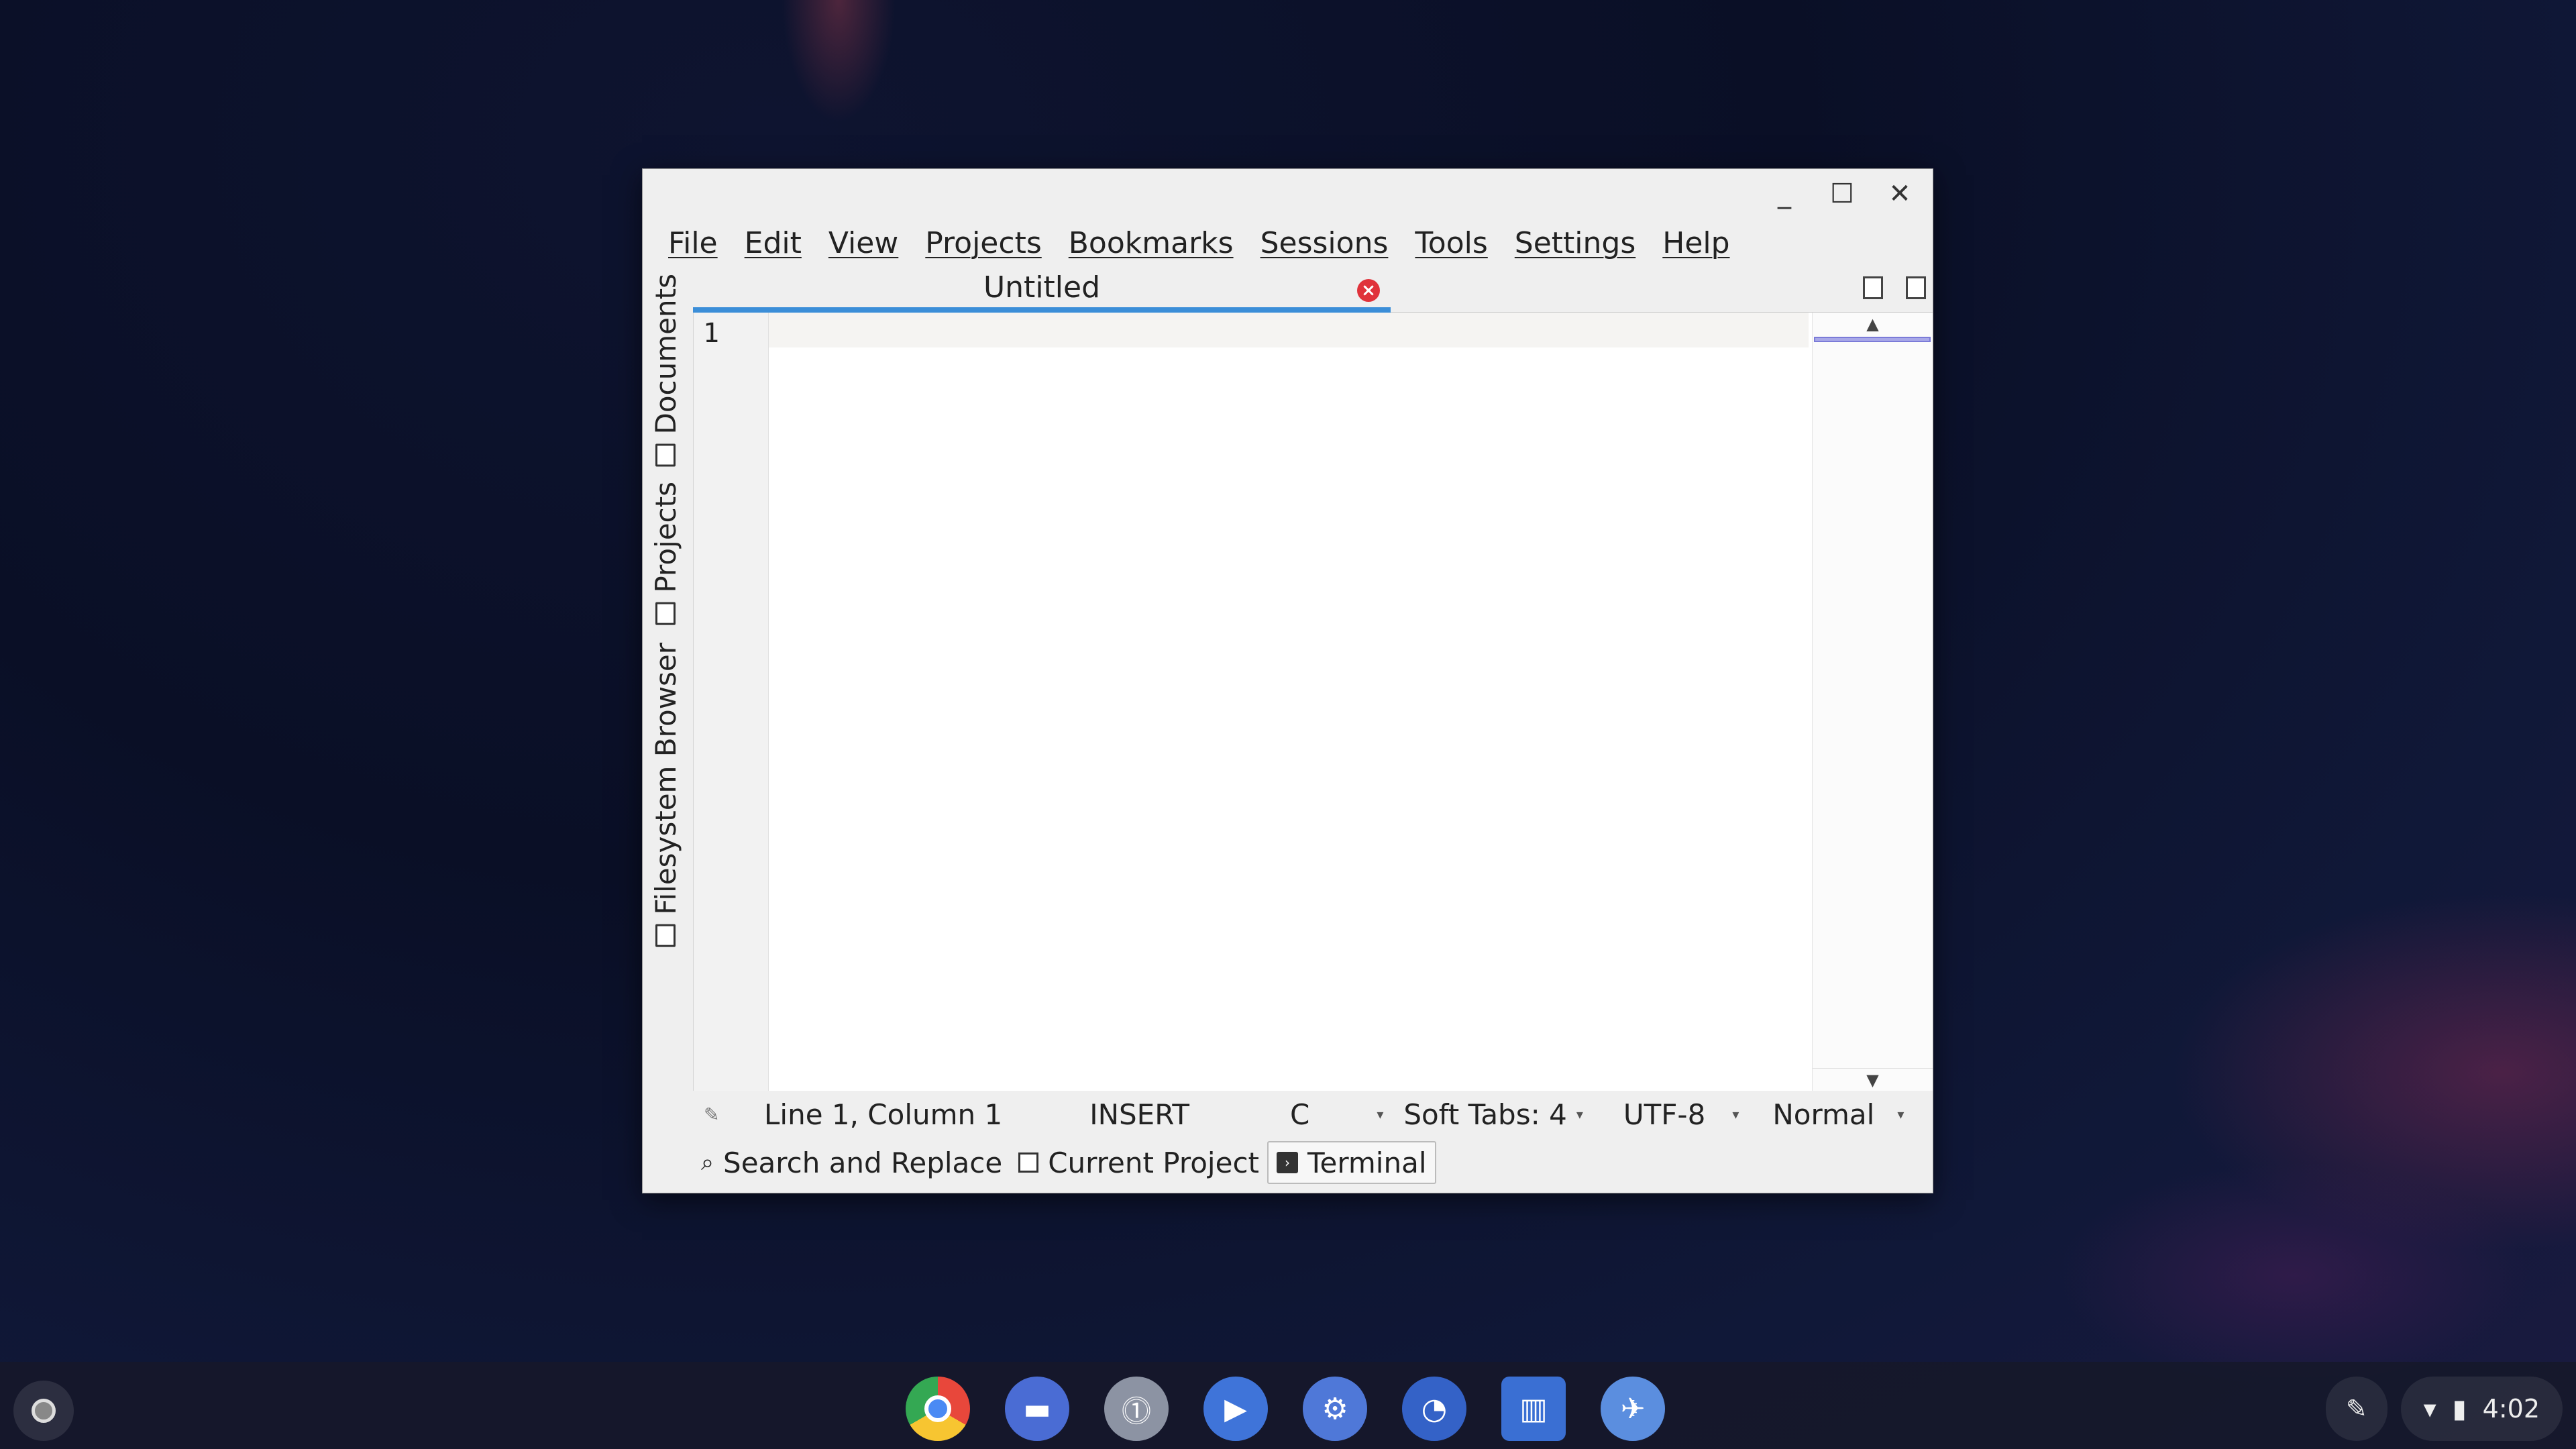 The height and width of the screenshot is (1449, 2576). I want to click on tab-search-and-replace: ⌕ Search and Replace, so click(851, 1162).